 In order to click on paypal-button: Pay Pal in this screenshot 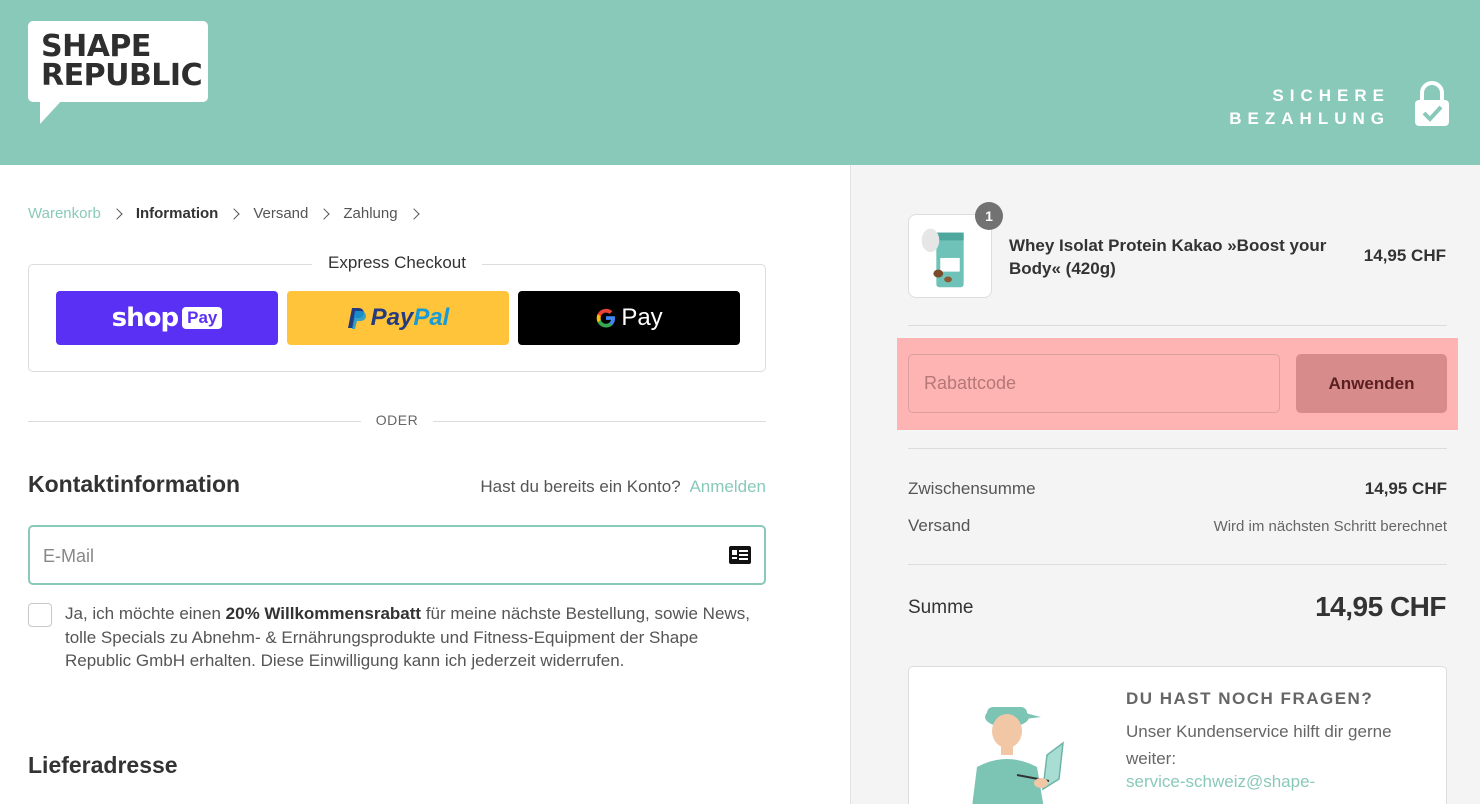, I will do `click(398, 318)`.